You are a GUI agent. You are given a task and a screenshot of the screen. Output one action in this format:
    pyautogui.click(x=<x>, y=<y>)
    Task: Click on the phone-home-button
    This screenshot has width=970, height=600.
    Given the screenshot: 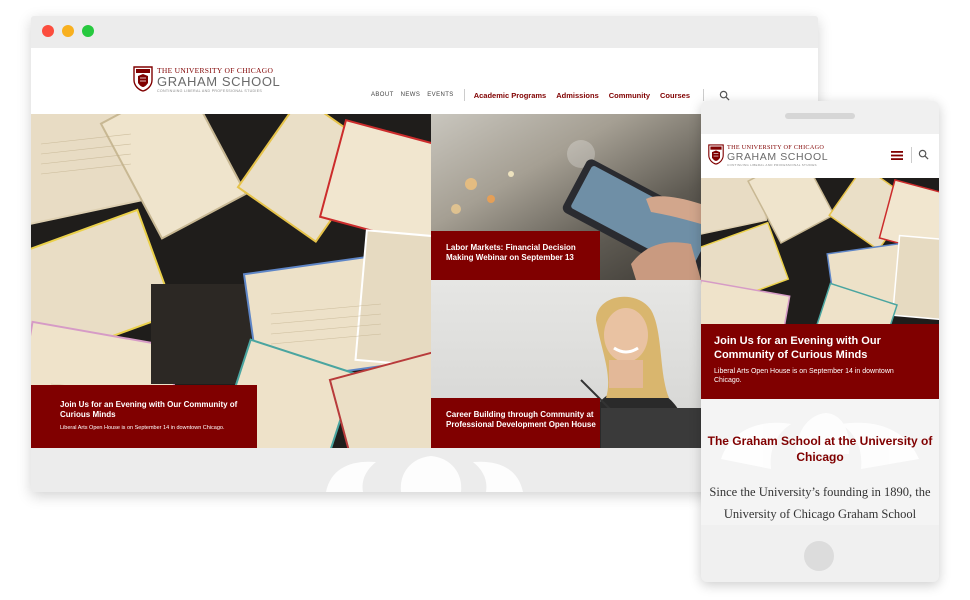 What is the action you would take?
    pyautogui.click(x=819, y=556)
    